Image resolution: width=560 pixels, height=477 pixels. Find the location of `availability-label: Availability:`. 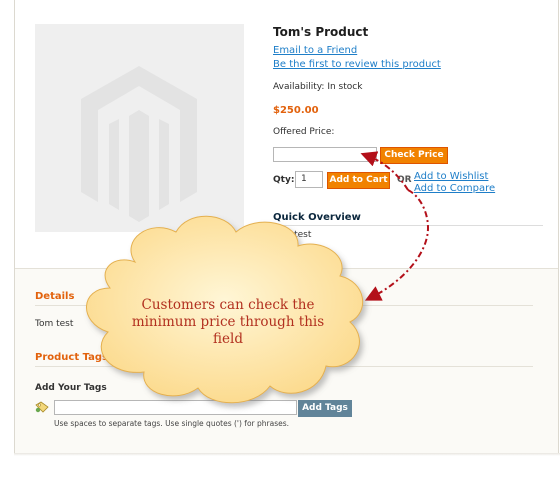

availability-label: Availability: is located at coordinates (299, 87).